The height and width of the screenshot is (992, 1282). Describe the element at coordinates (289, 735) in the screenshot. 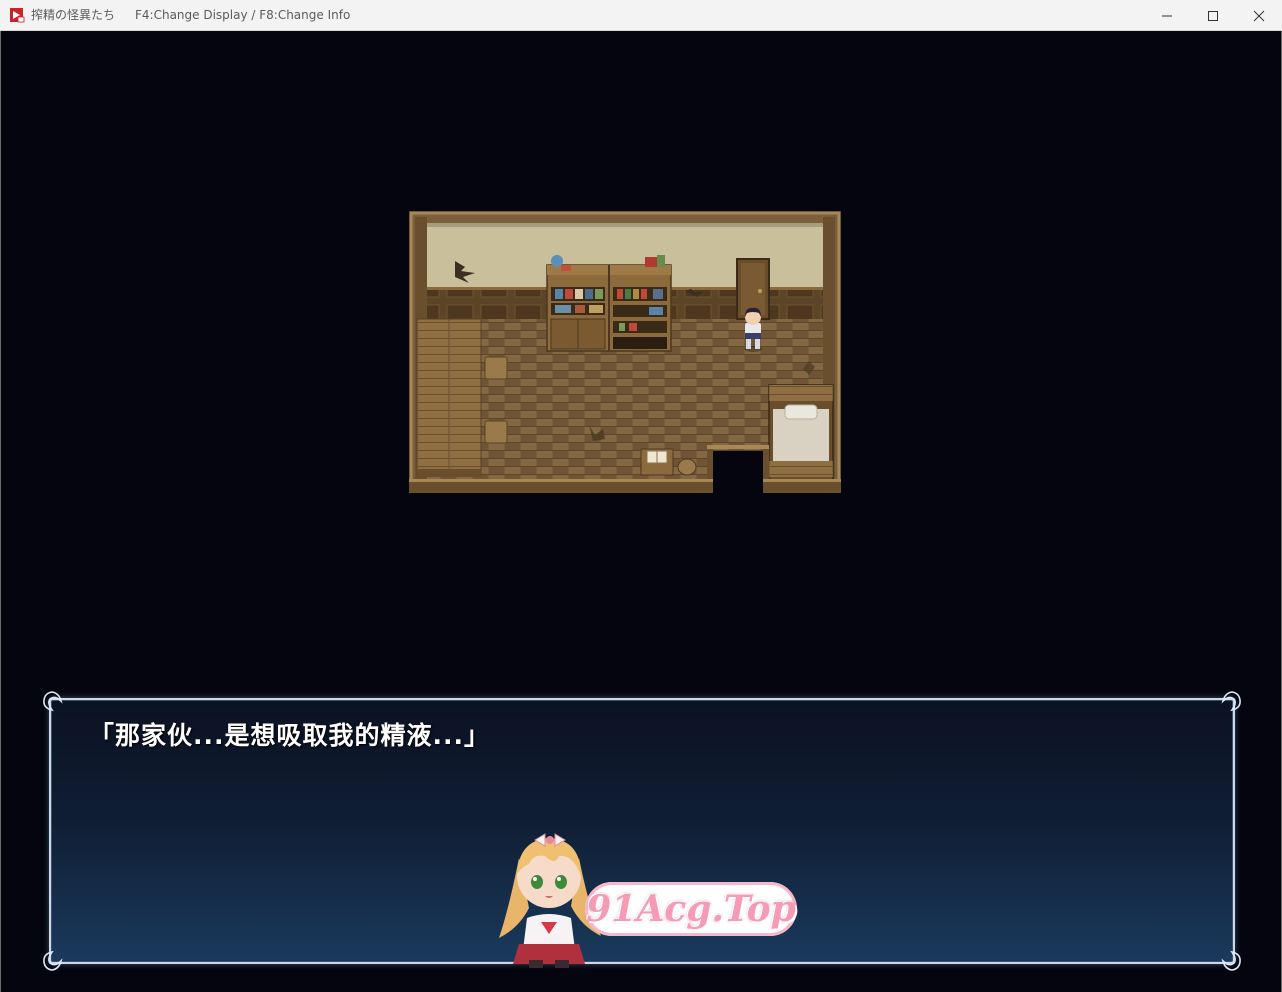

I see `dialogue-text: 「那家伙...是想吸取我的精液...」` at that location.